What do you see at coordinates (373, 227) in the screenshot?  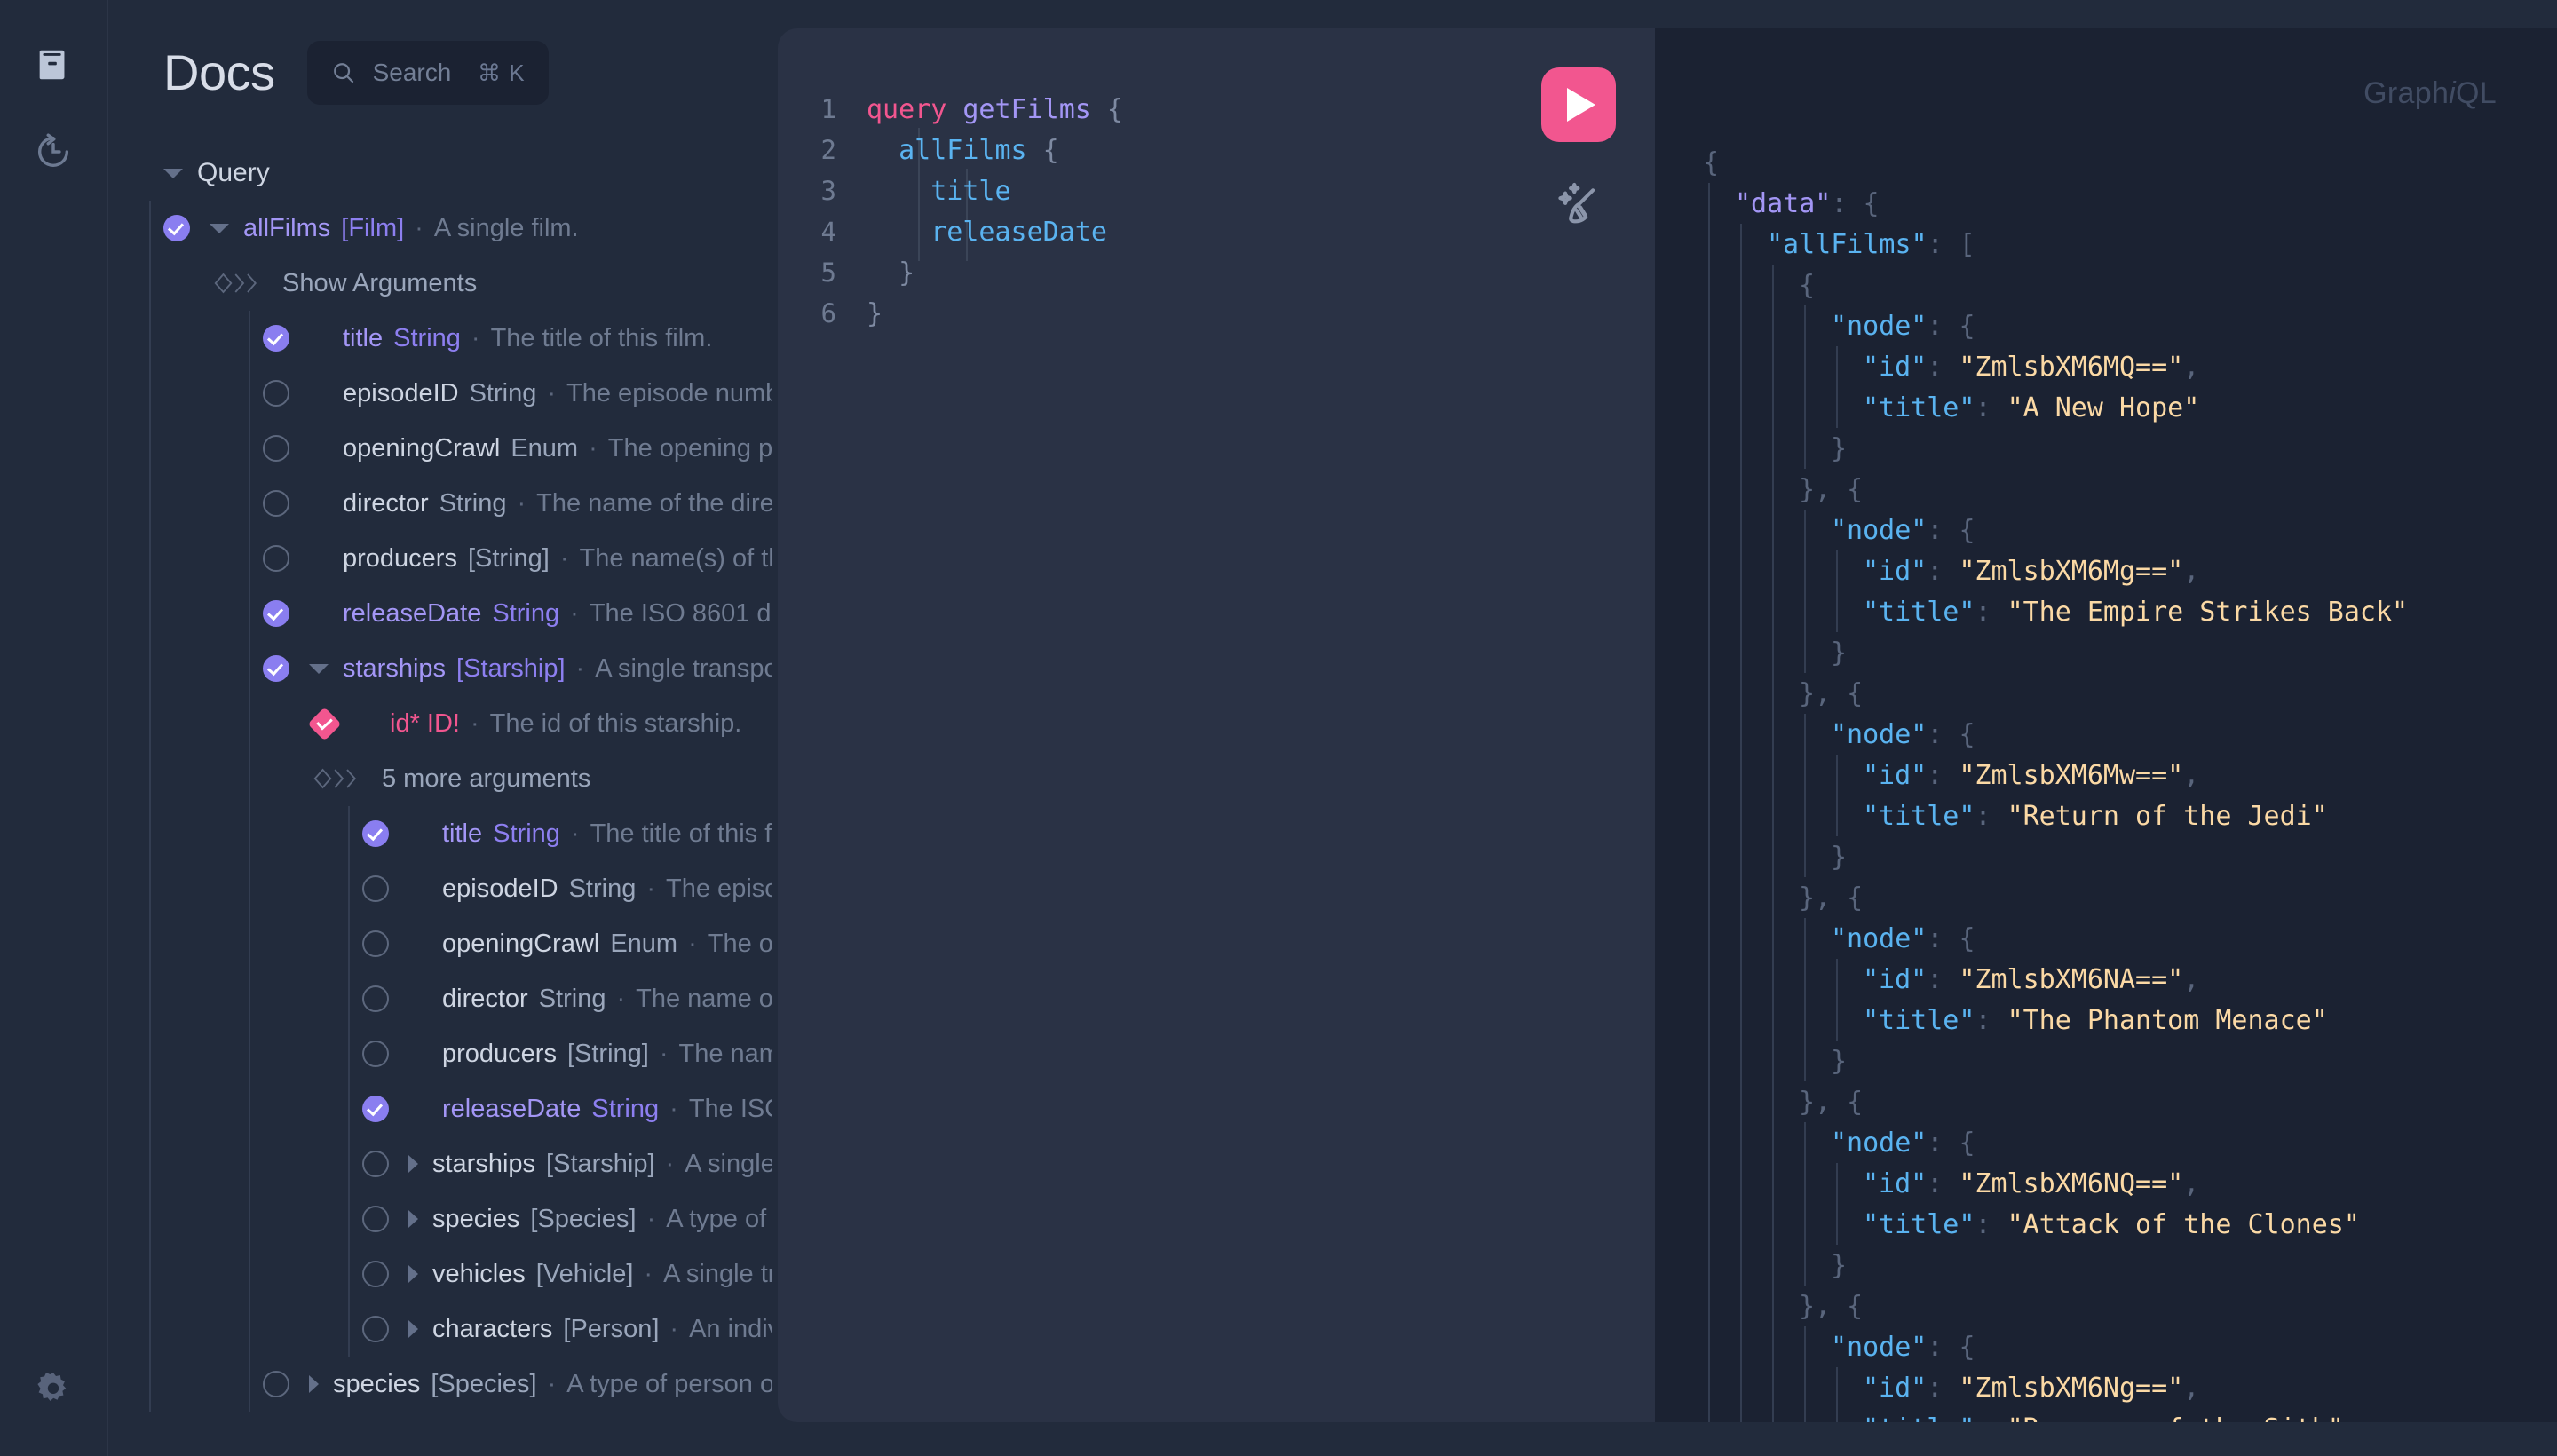 I see `field-type: [Film]` at bounding box center [373, 227].